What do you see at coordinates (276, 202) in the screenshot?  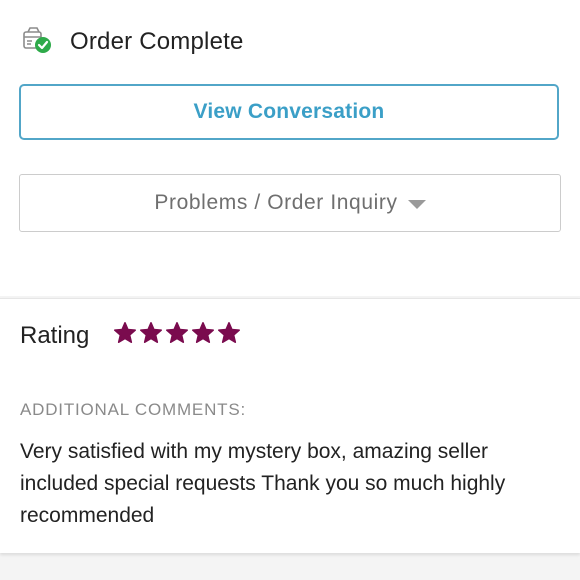 I see `problems-order-inquiry-label: Problems / Order Inquiry` at bounding box center [276, 202].